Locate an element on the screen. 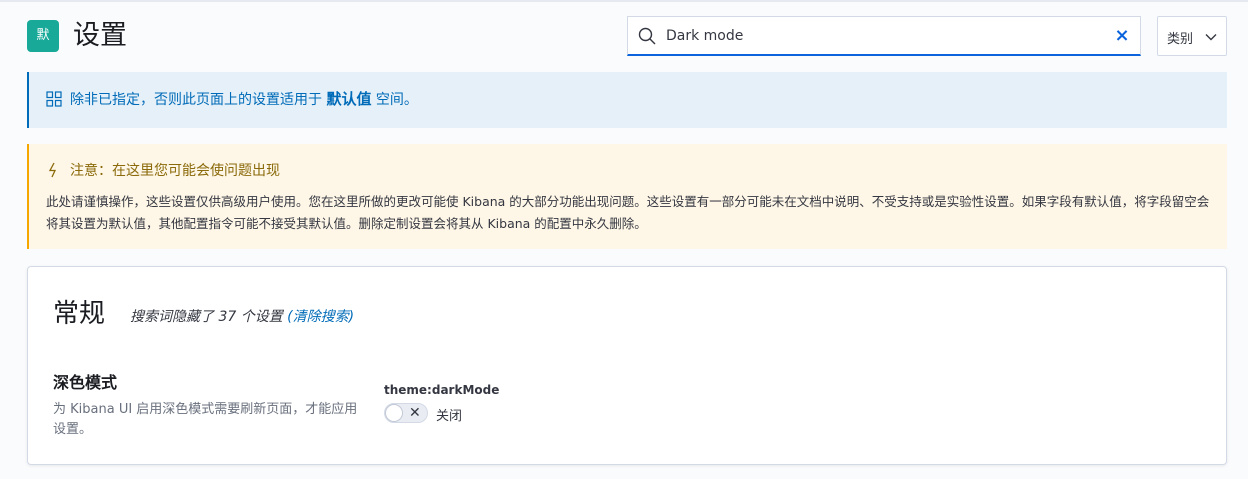 This screenshot has height=479, width=1248. toggle-state-label: 关闭 is located at coordinates (449, 416).